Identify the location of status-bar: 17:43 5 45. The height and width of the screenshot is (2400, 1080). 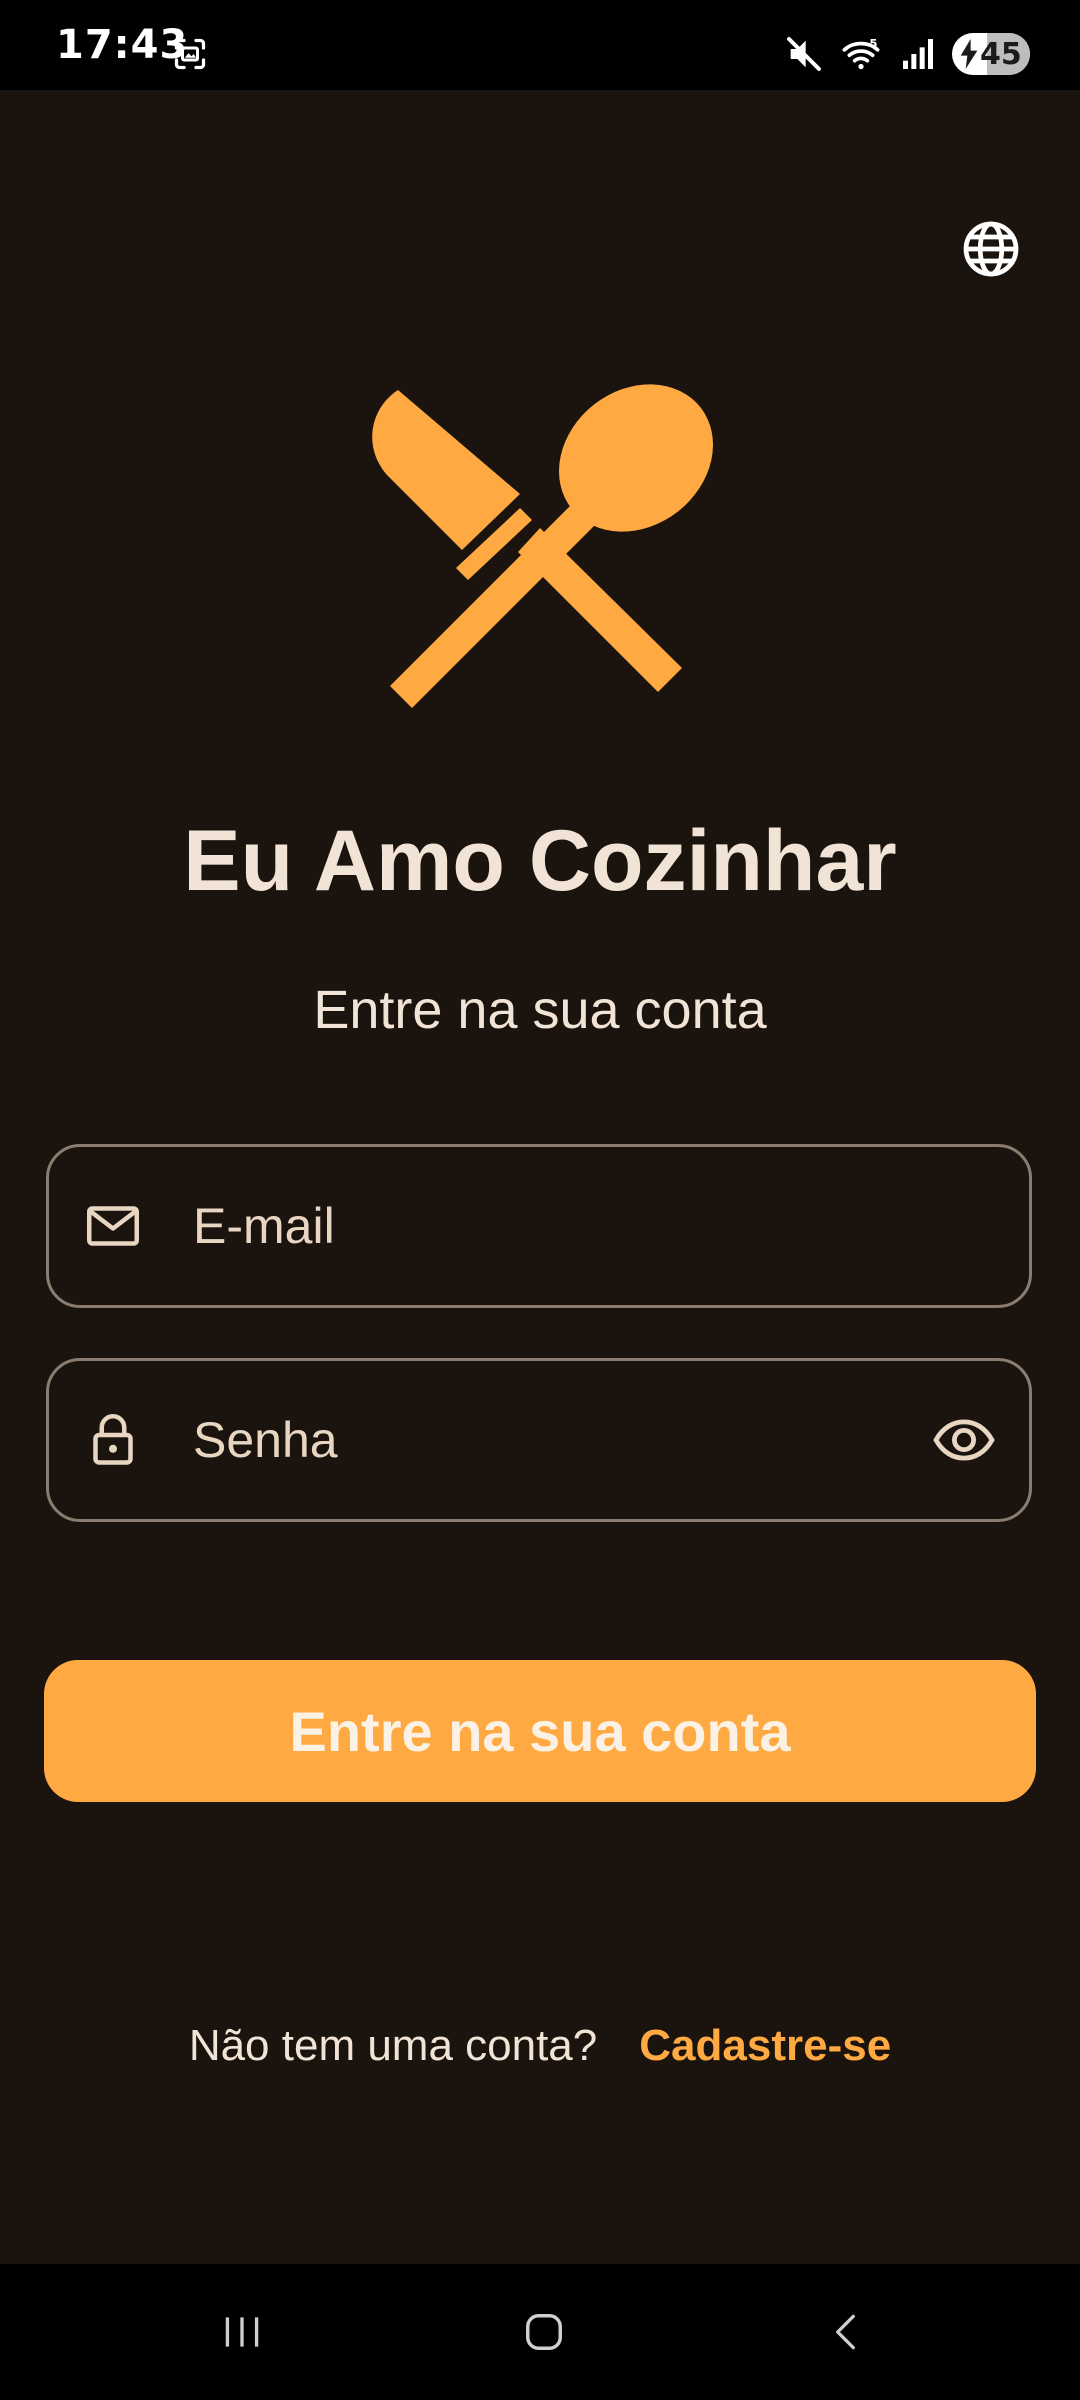
(540, 45).